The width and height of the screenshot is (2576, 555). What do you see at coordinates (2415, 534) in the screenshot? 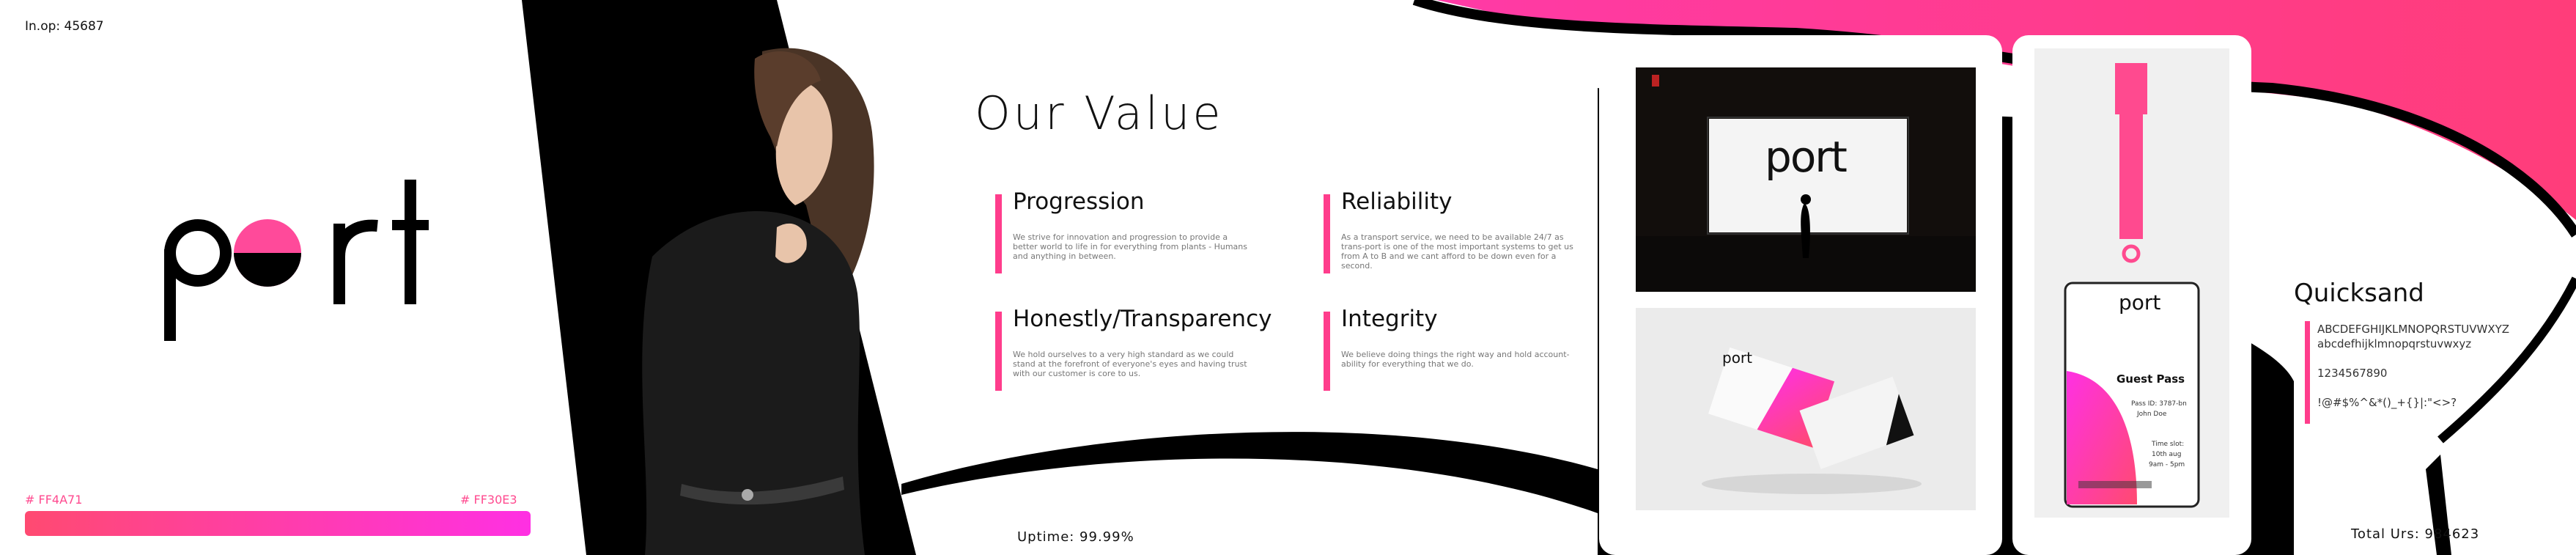
I see `total-users-label: Total Urs: 984623` at bounding box center [2415, 534].